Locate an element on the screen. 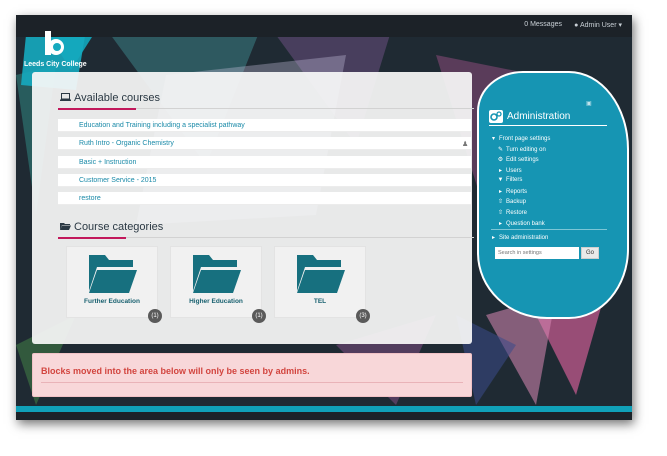 The height and width of the screenshot is (456, 667). available-courses-title: Available courses is located at coordinates (117, 98).